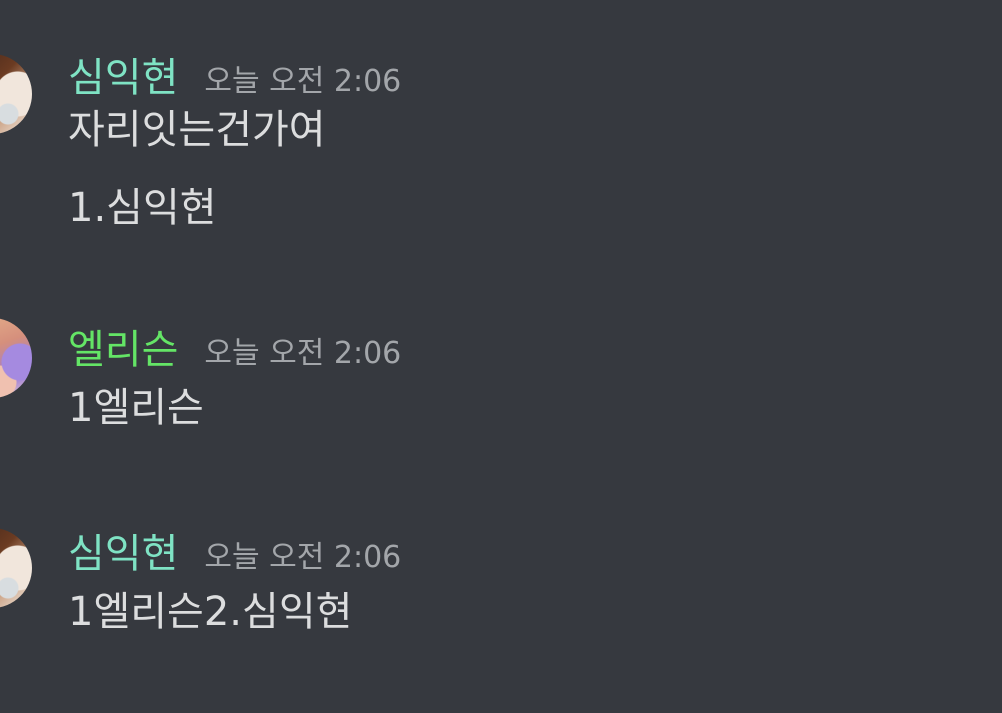  I want to click on username: 엘리슨, so click(123, 350).